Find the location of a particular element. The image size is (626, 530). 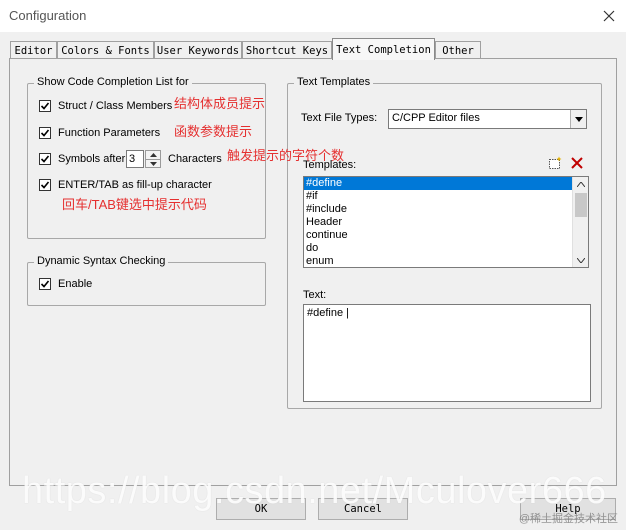

templates-list: #define #if #include Header continue do enum is located at coordinates (446, 222).